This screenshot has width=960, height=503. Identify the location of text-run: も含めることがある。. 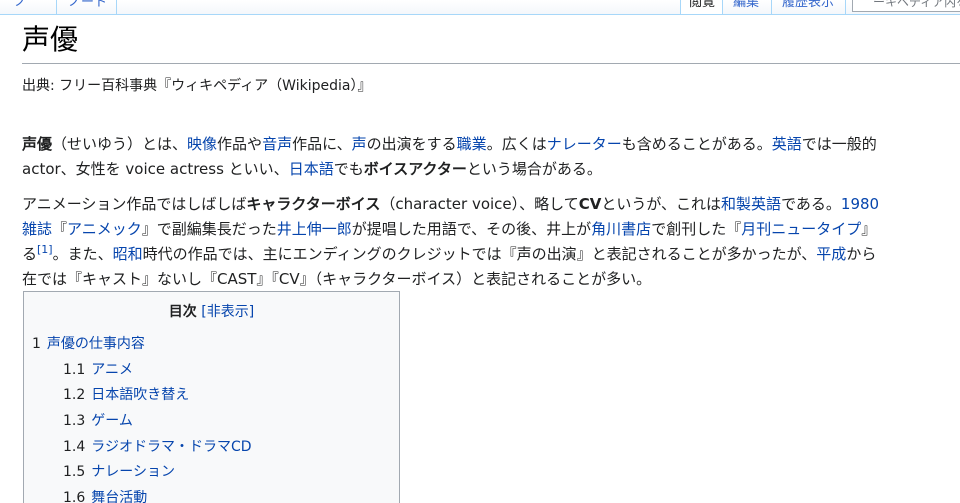
(696, 144).